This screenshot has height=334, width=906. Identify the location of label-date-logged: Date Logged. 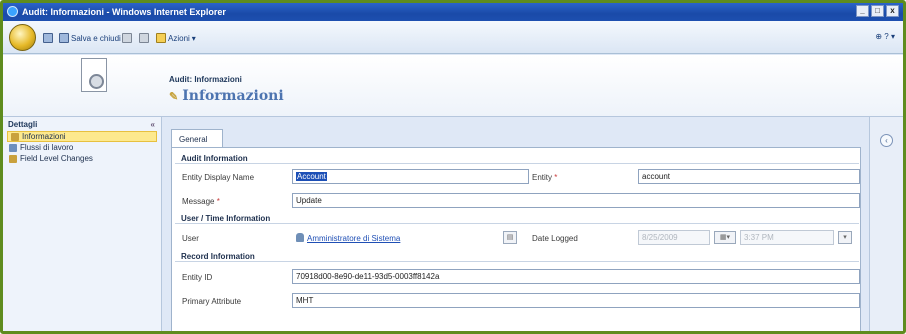
(555, 238).